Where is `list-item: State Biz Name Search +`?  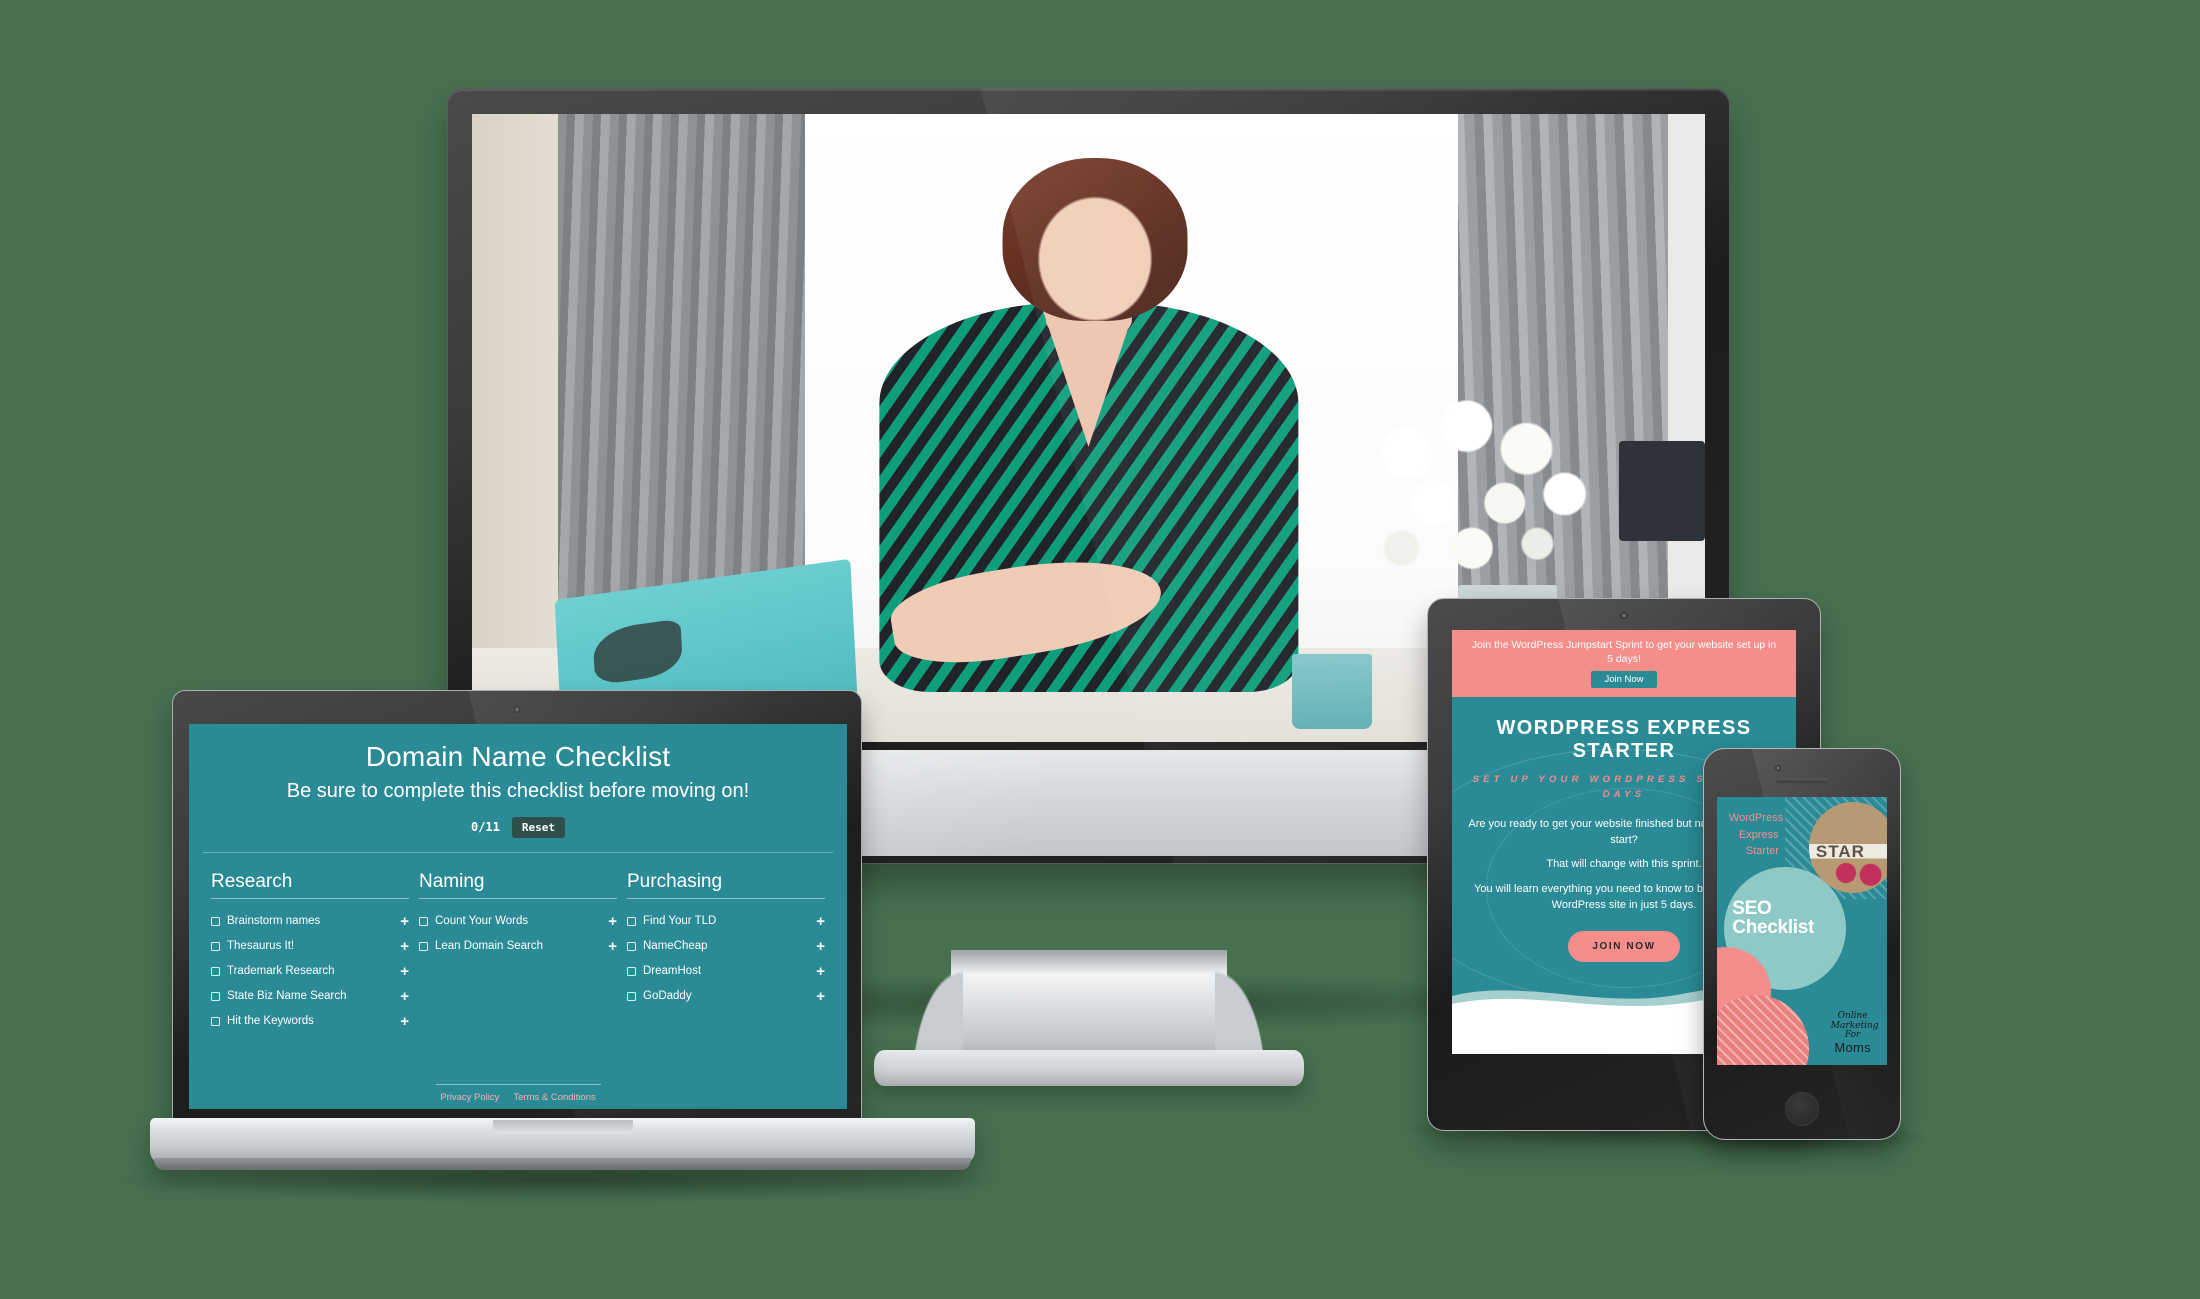 list-item: State Biz Name Search + is located at coordinates (310, 996).